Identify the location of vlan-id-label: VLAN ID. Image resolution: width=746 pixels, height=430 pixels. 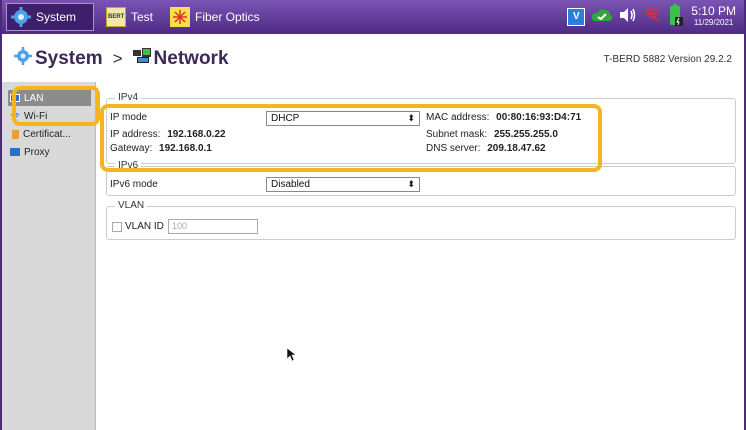
(144, 226).